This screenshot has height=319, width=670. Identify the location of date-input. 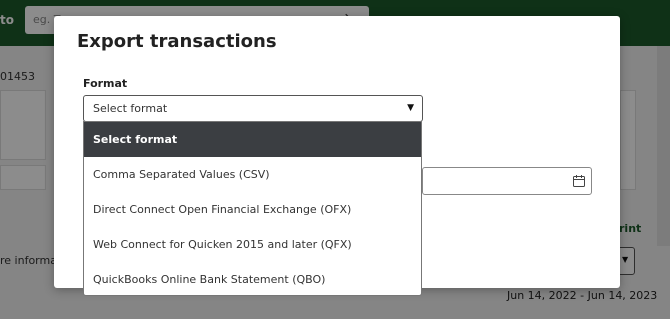
(507, 181).